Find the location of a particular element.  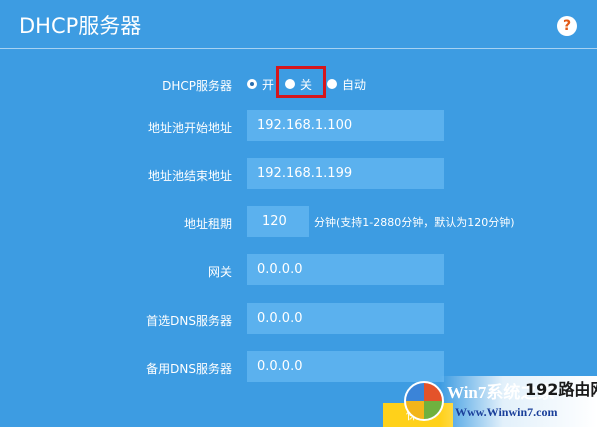

page-title: DHCP服务器 is located at coordinates (80, 26).